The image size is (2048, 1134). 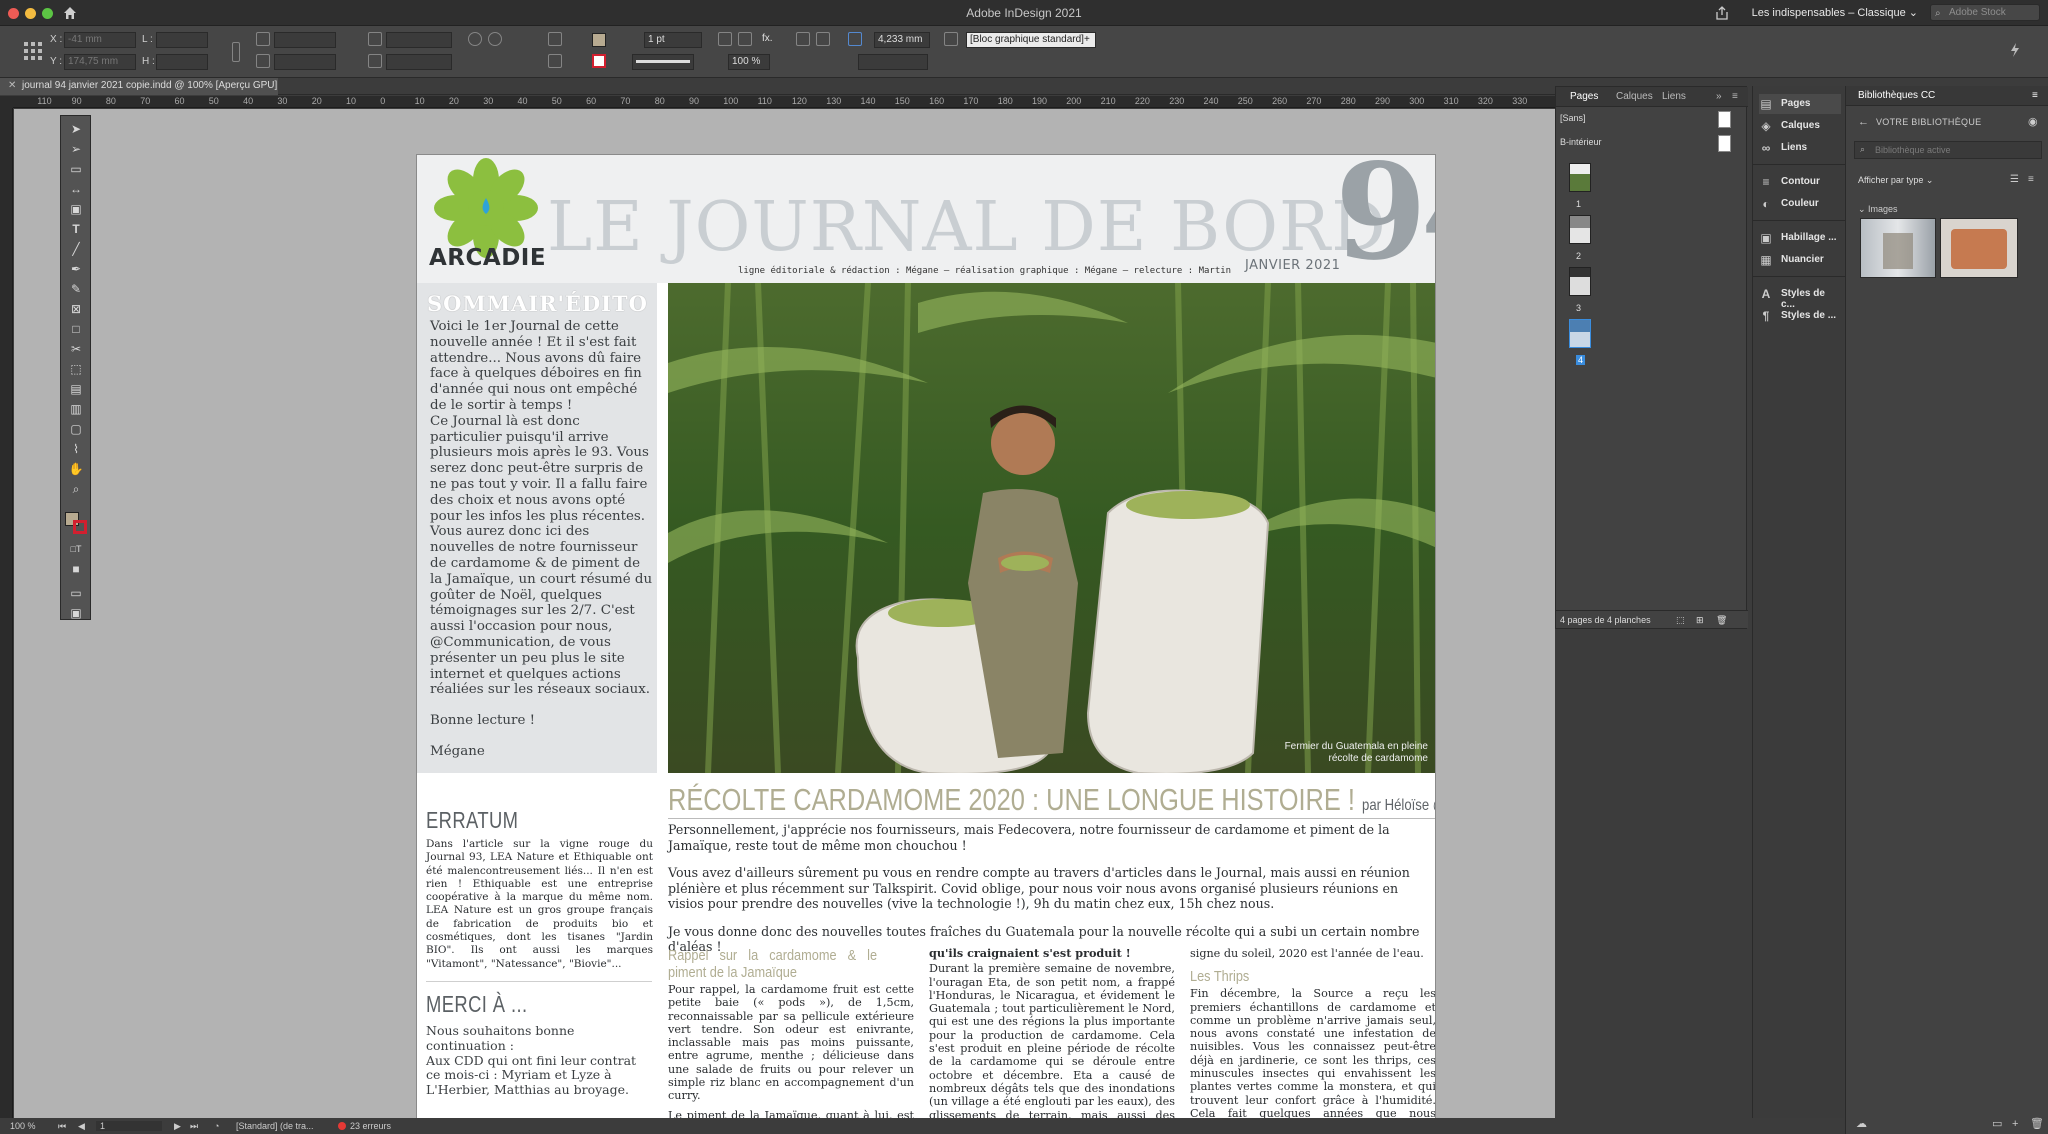 I want to click on scale-y-icon, so click(x=263, y=61).